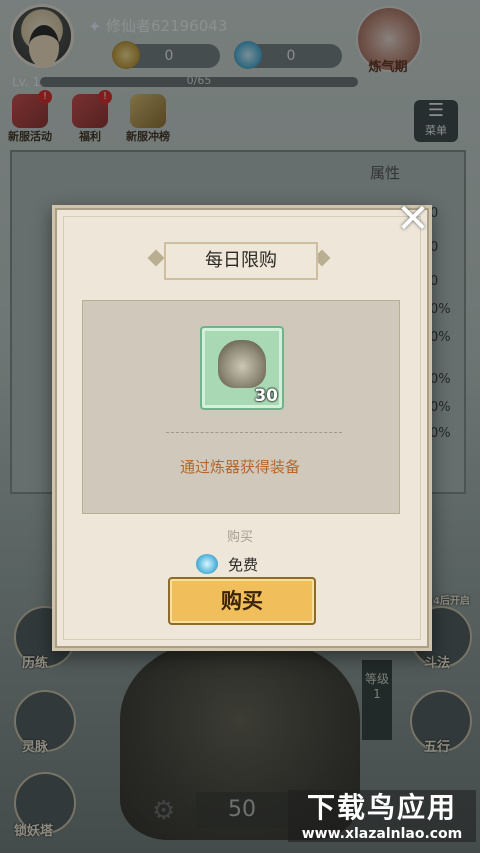 This screenshot has height=853, width=480. What do you see at coordinates (413, 219) in the screenshot?
I see `close-icon: ✕` at bounding box center [413, 219].